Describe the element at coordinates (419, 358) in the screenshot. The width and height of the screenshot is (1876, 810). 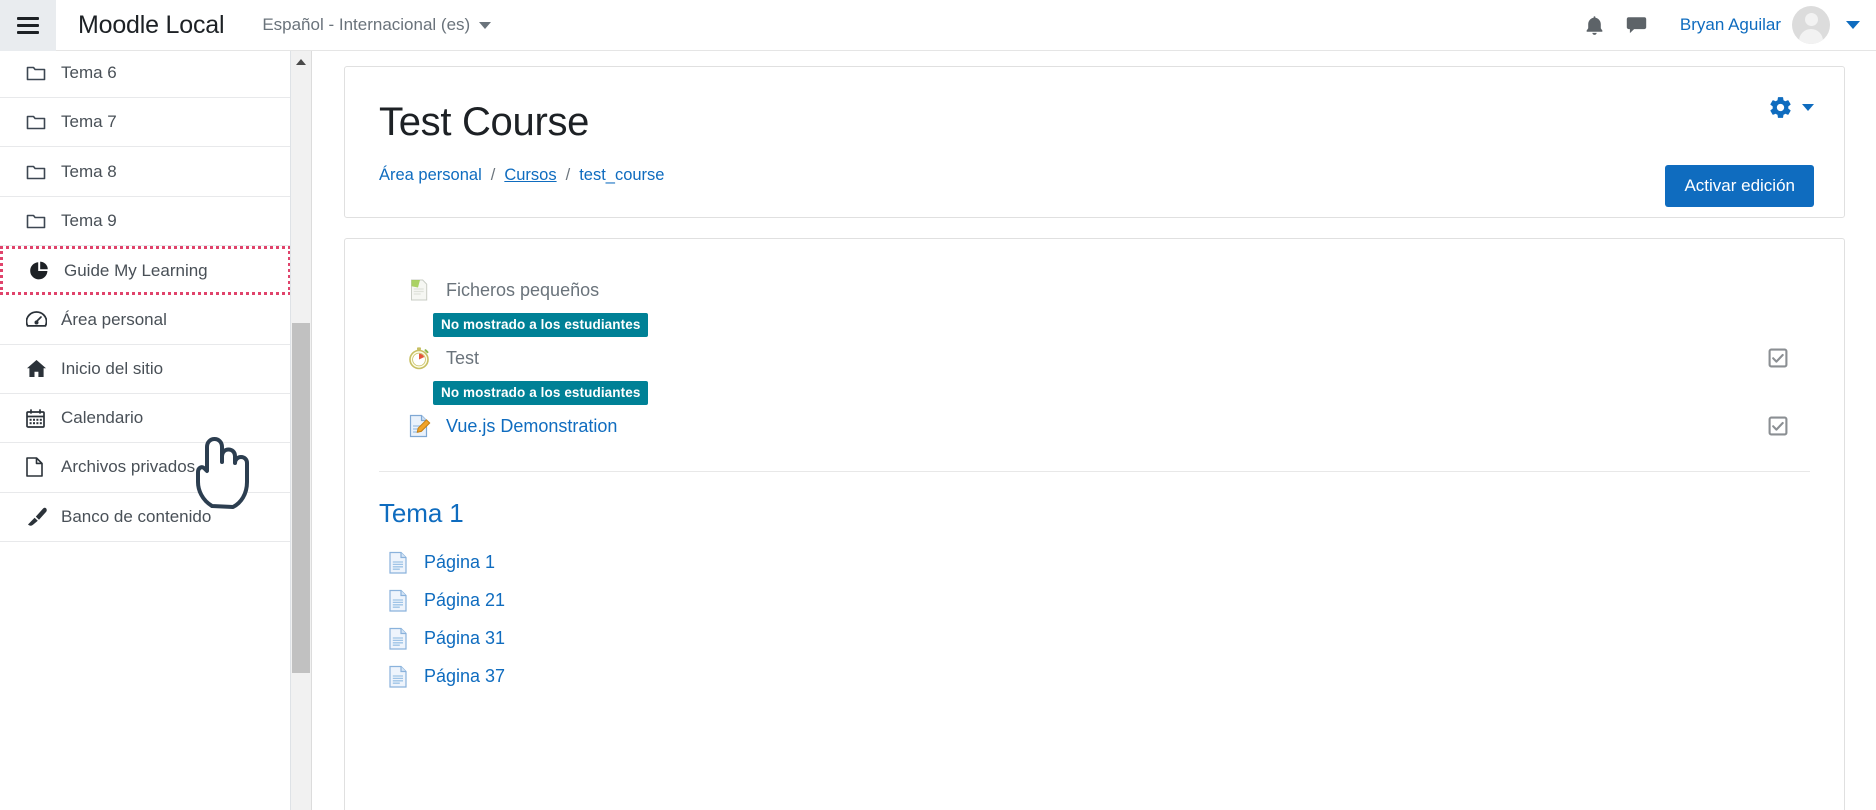
I see `quiz-icon` at that location.